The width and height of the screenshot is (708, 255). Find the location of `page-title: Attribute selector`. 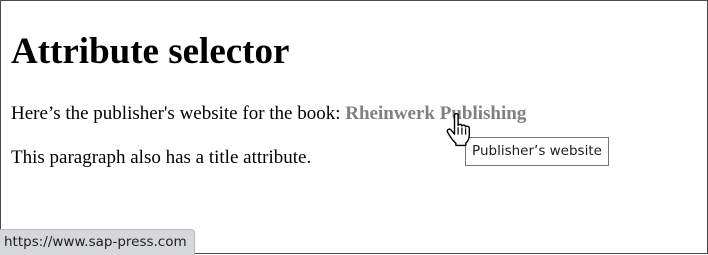

page-title: Attribute selector is located at coordinates (150, 51).